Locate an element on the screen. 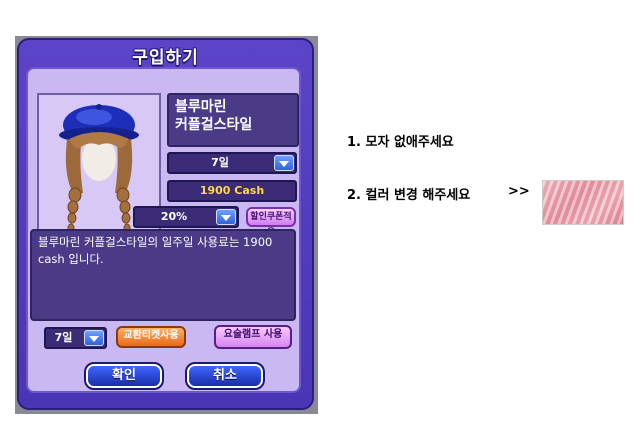 This screenshot has width=635, height=429. hair-color-swatch is located at coordinates (583, 202).